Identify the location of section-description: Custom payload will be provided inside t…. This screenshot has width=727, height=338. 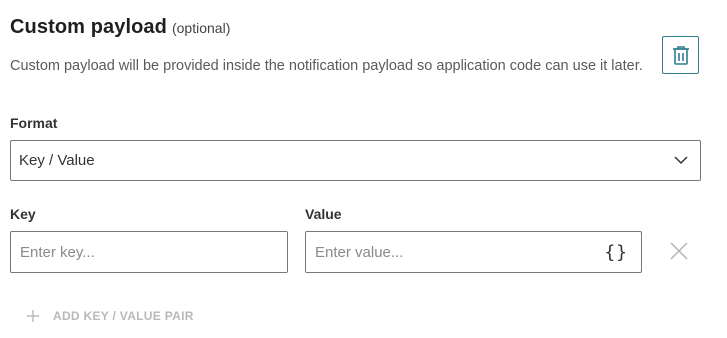
(326, 66).